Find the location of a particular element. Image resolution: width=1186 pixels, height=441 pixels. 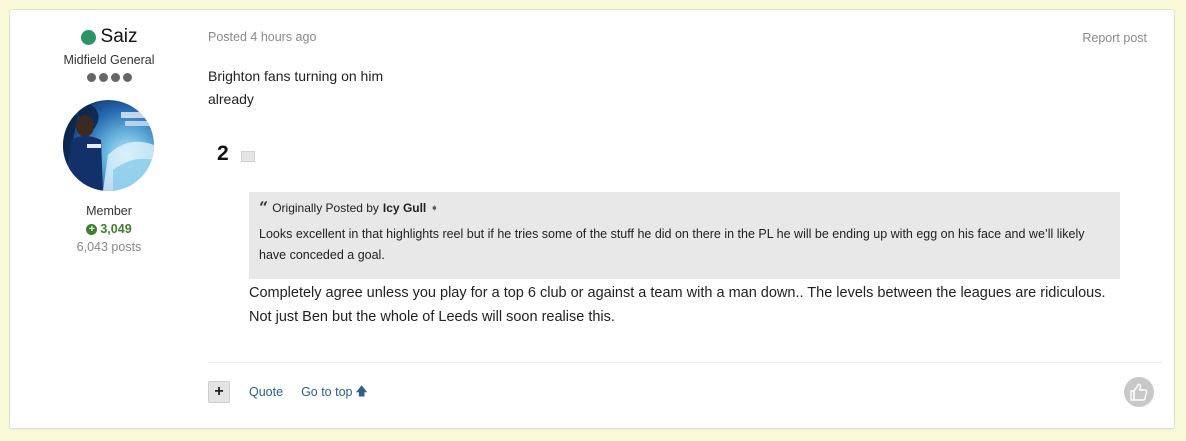

avatar-image is located at coordinates (108, 147).